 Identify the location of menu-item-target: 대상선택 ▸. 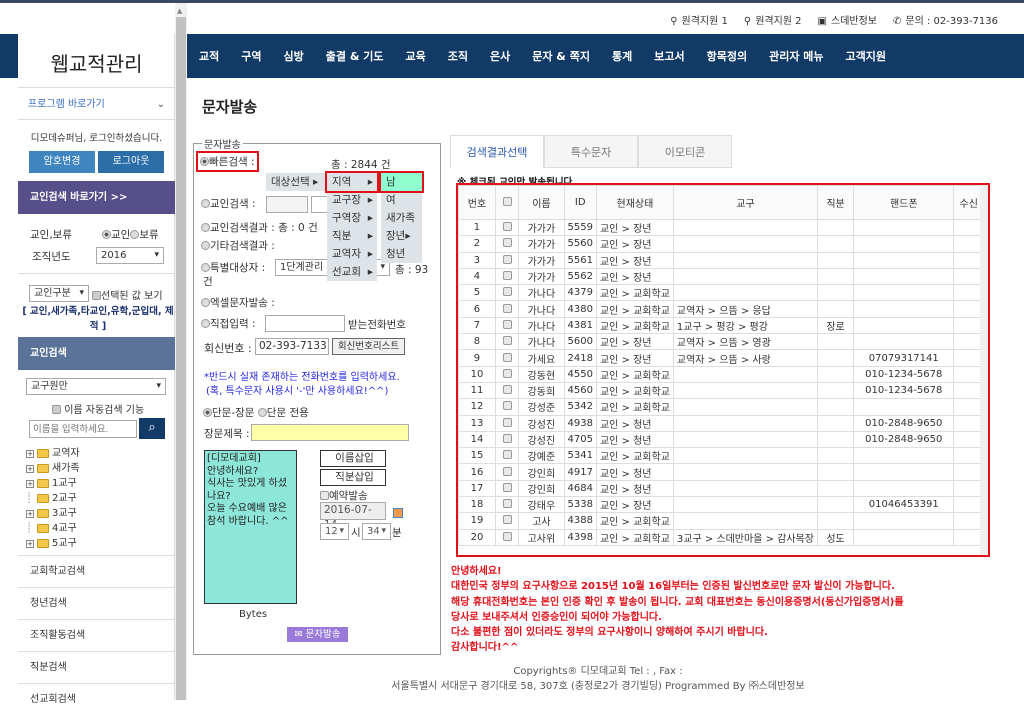
(295, 182).